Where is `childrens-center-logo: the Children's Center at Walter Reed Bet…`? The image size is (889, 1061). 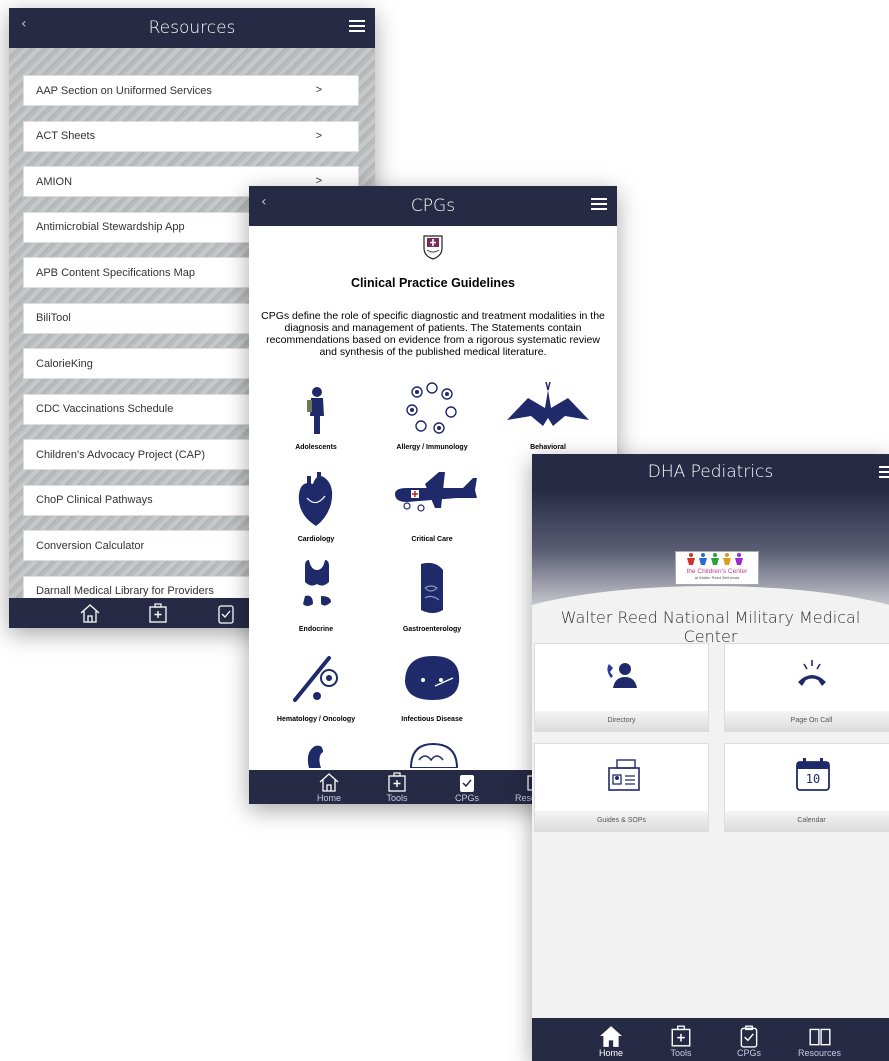 childrens-center-logo: the Children's Center at Walter Reed Bet… is located at coordinates (717, 568).